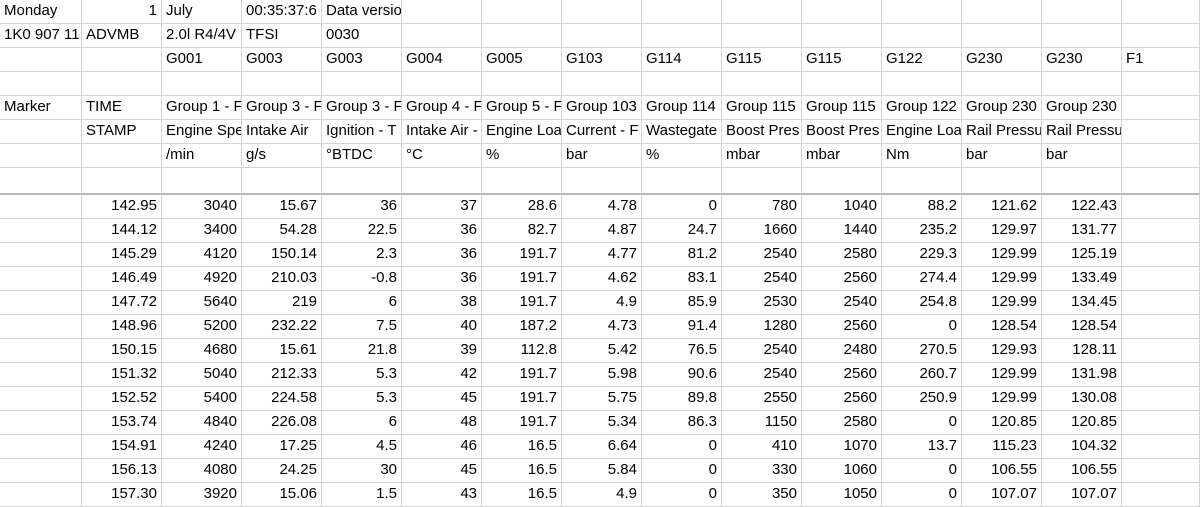 Image resolution: width=1200 pixels, height=507 pixels. What do you see at coordinates (41, 84) in the screenshot?
I see `cell-r4-c1` at bounding box center [41, 84].